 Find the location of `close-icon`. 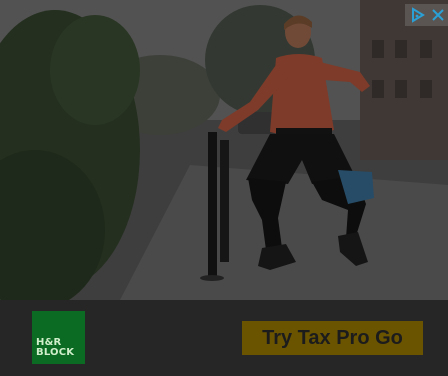

close-icon is located at coordinates (438, 15).